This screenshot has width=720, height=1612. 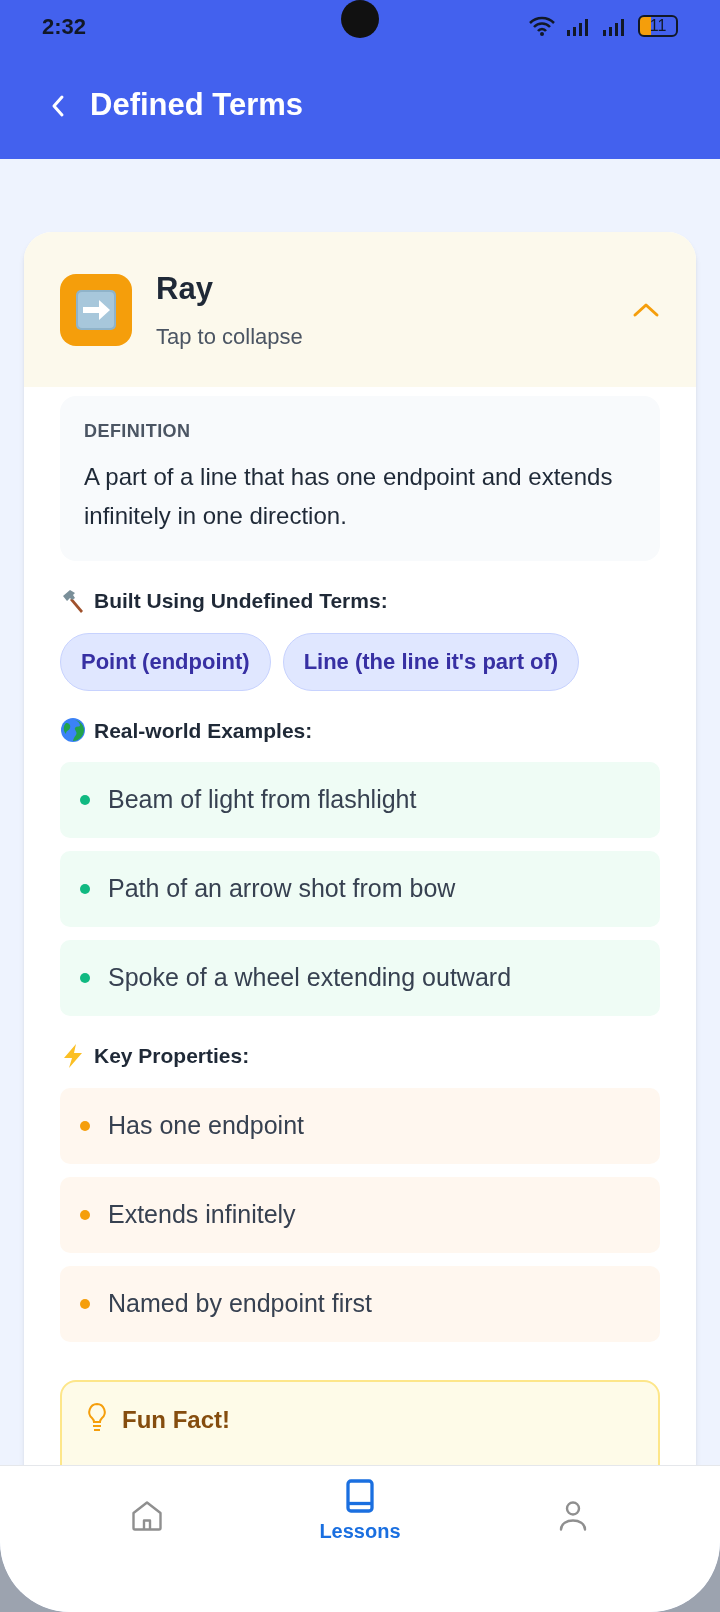 What do you see at coordinates (197, 105) in the screenshot?
I see `page-title: Defined Terms` at bounding box center [197, 105].